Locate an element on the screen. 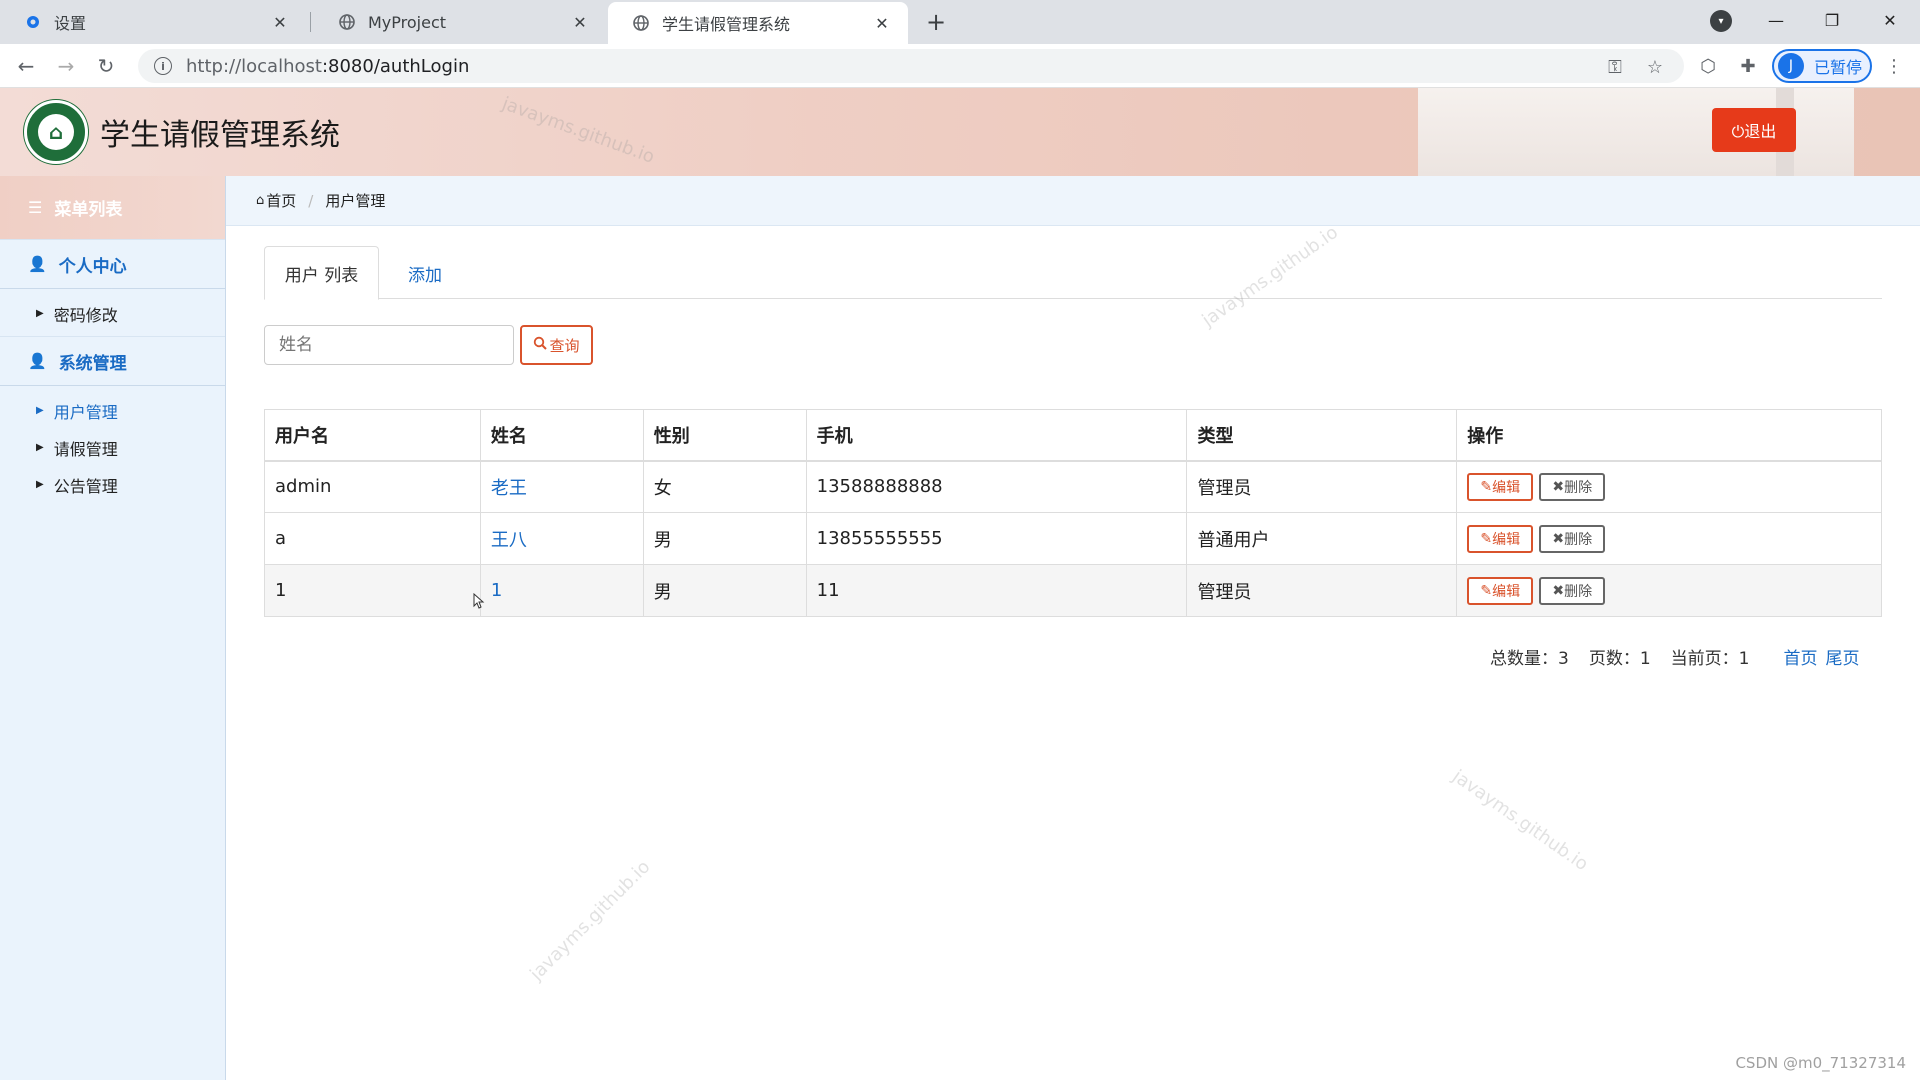 The width and height of the screenshot is (1920, 1080). first-page-link: 首页 is located at coordinates (1800, 656).